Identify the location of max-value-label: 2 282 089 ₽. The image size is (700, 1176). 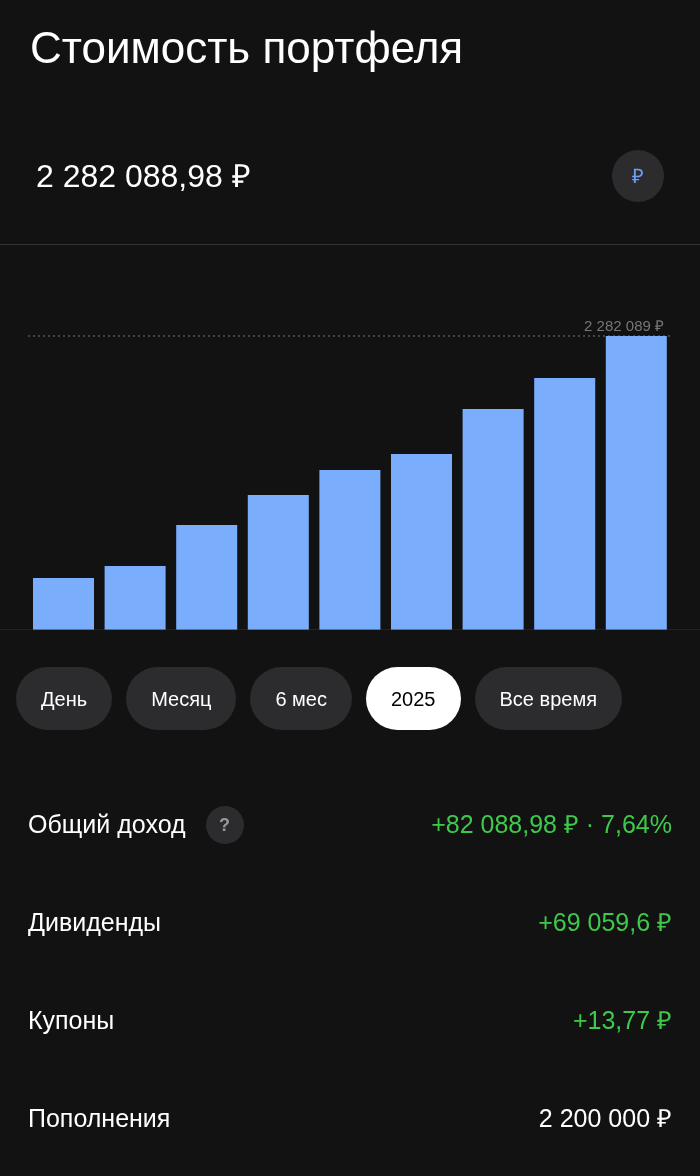
(624, 326).